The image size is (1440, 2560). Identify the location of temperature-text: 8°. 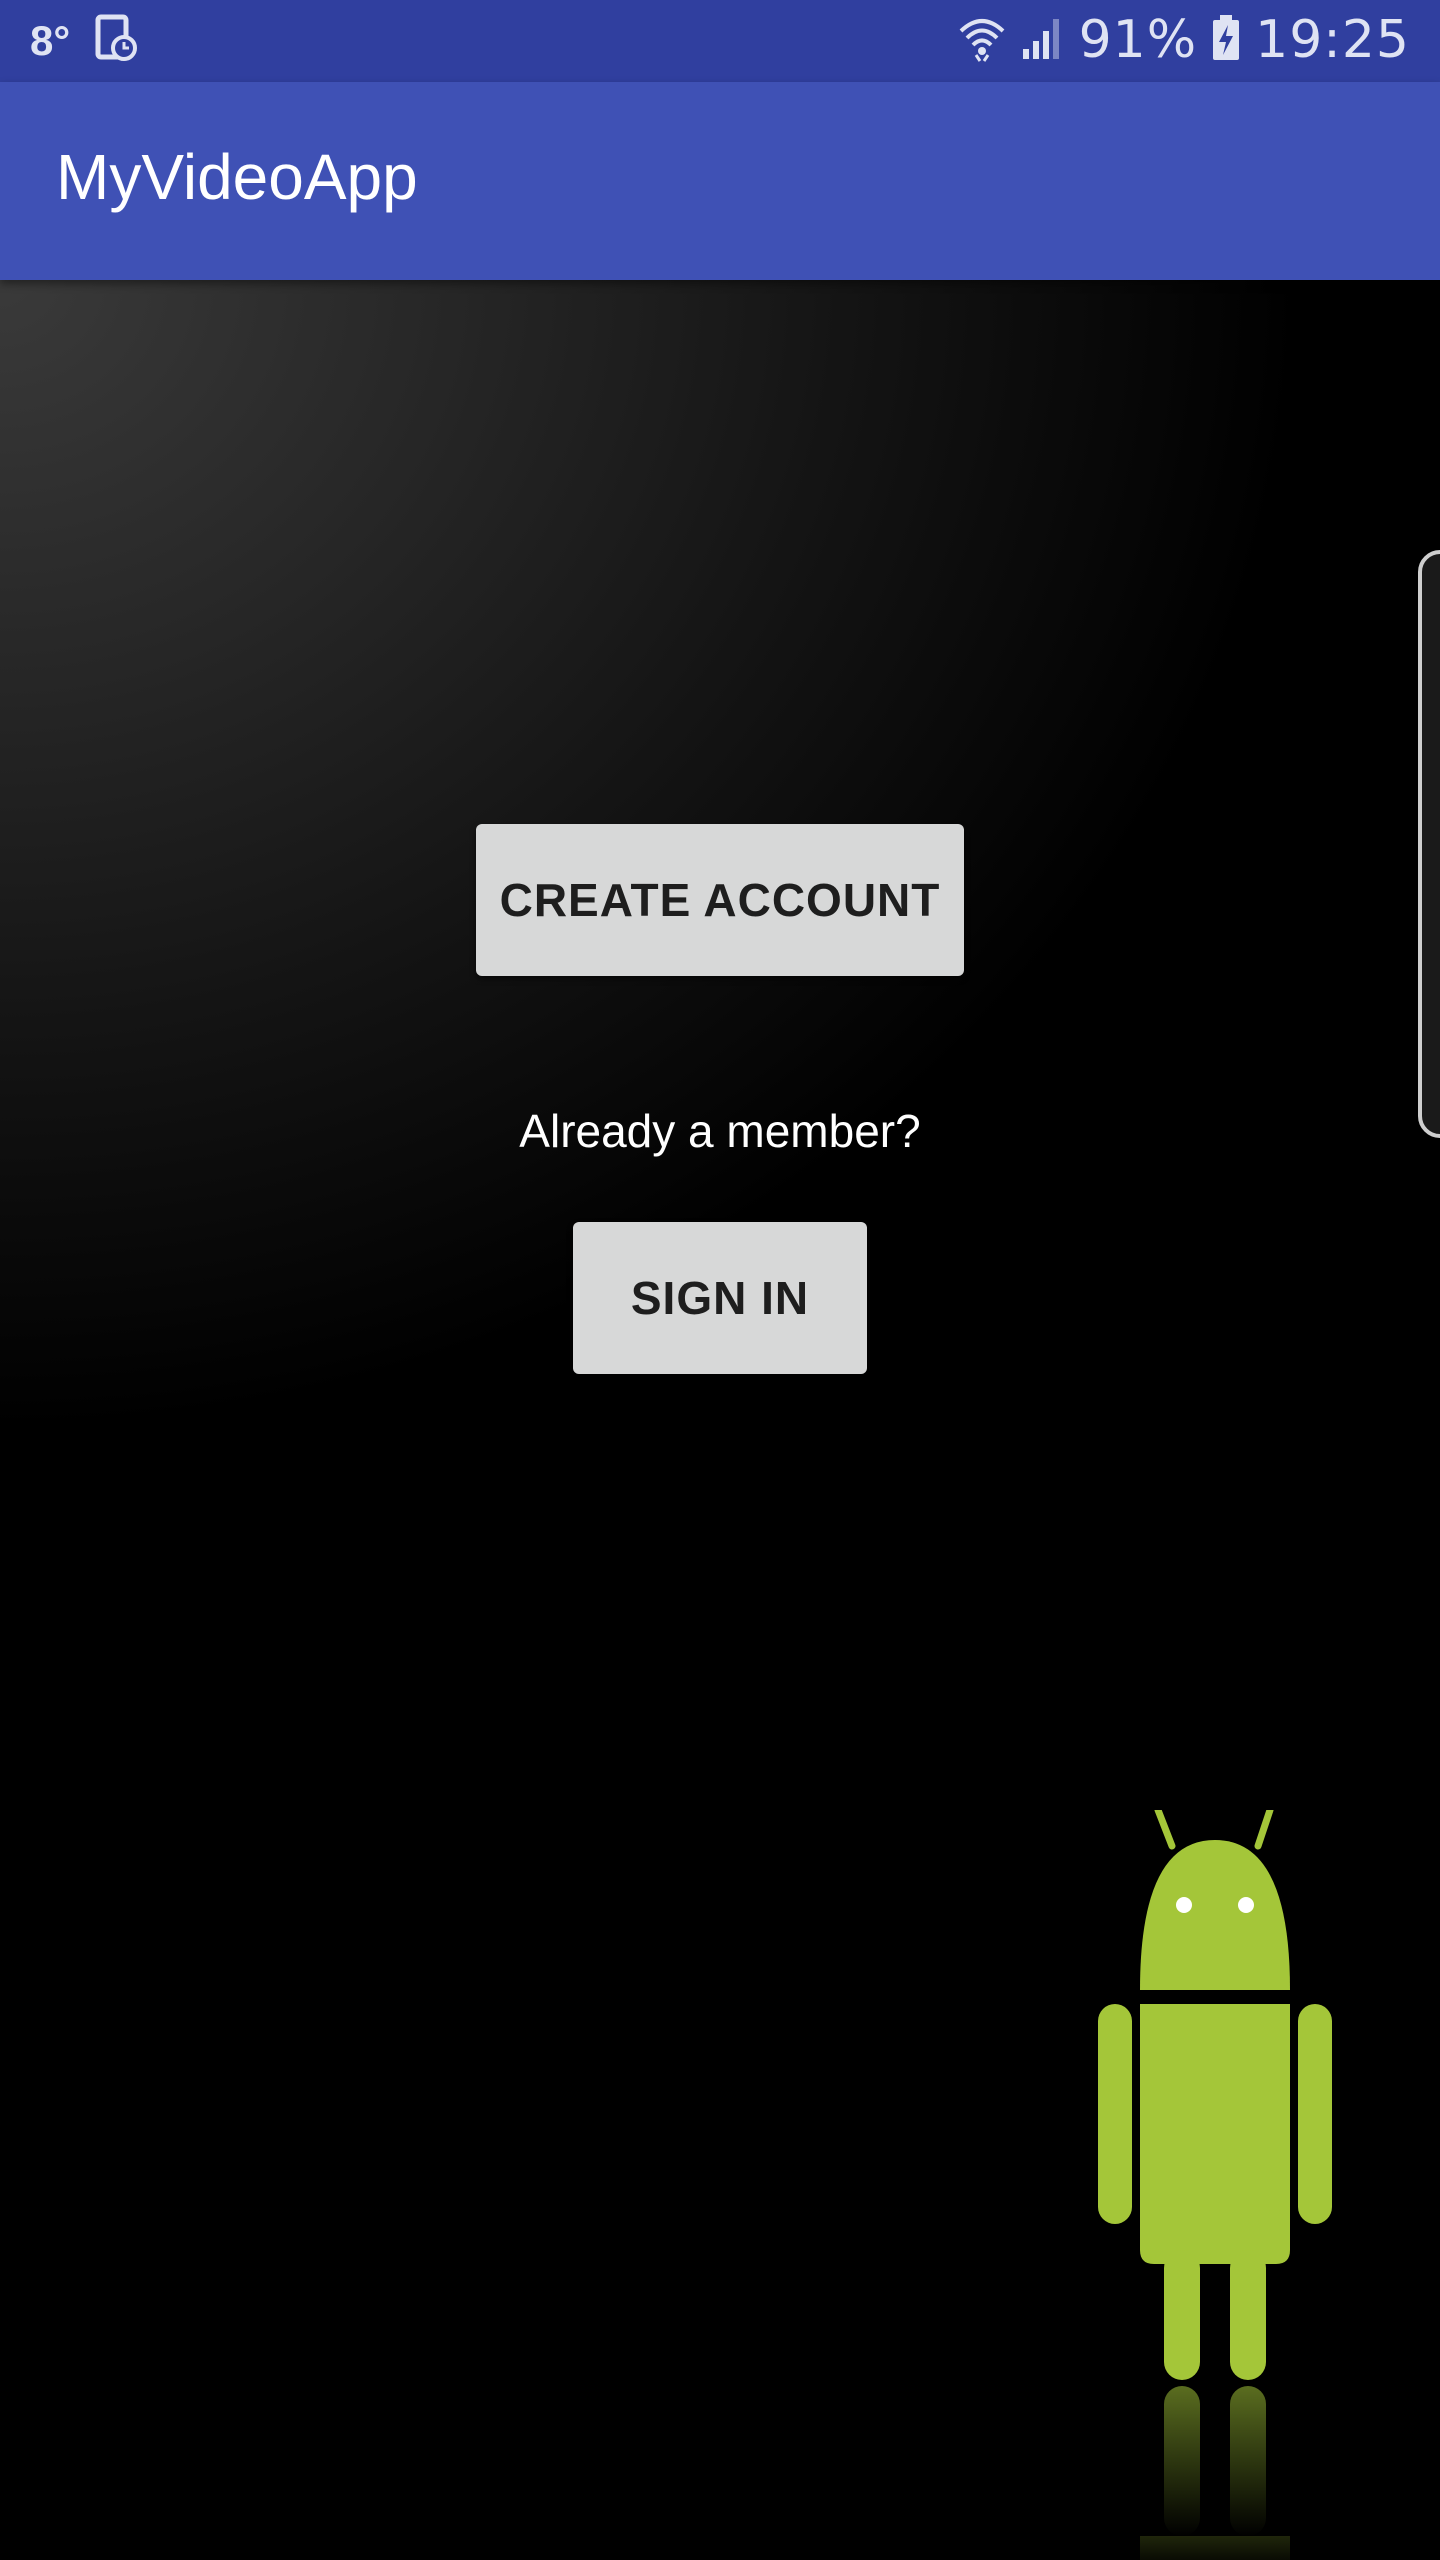
(50, 40).